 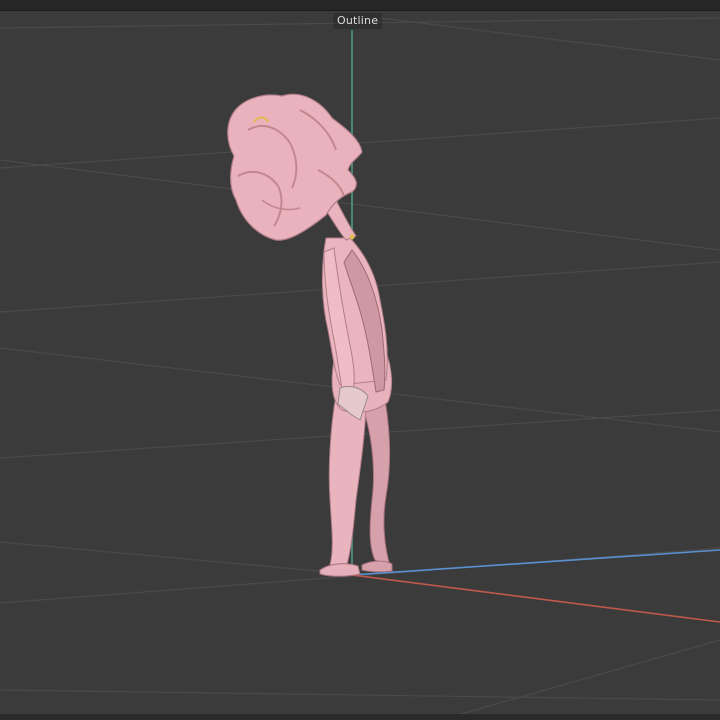 What do you see at coordinates (535, 562) in the screenshot?
I see `y-axis-line` at bounding box center [535, 562].